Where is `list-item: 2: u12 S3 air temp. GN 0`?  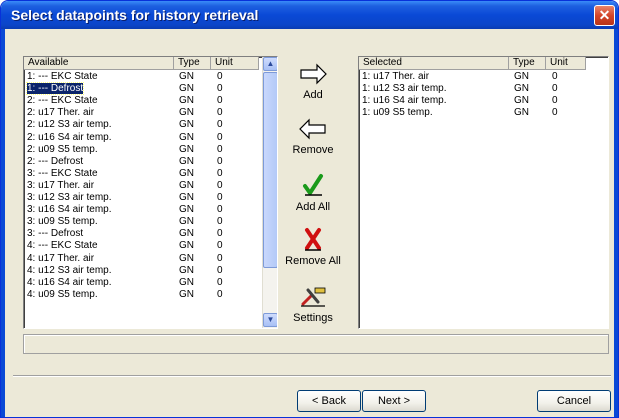
list-item: 2: u12 S3 air temp. GN 0 is located at coordinates (141, 124).